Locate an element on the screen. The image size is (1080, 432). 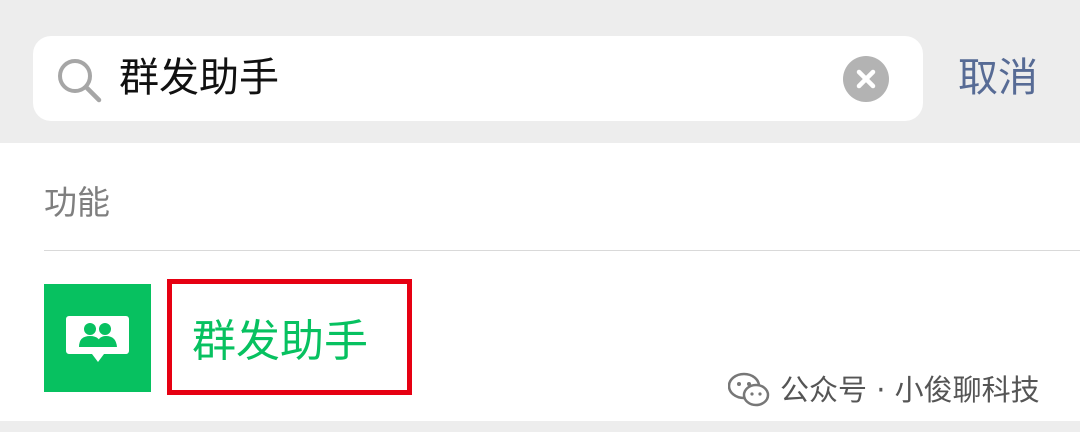
close-icon is located at coordinates (866, 79).